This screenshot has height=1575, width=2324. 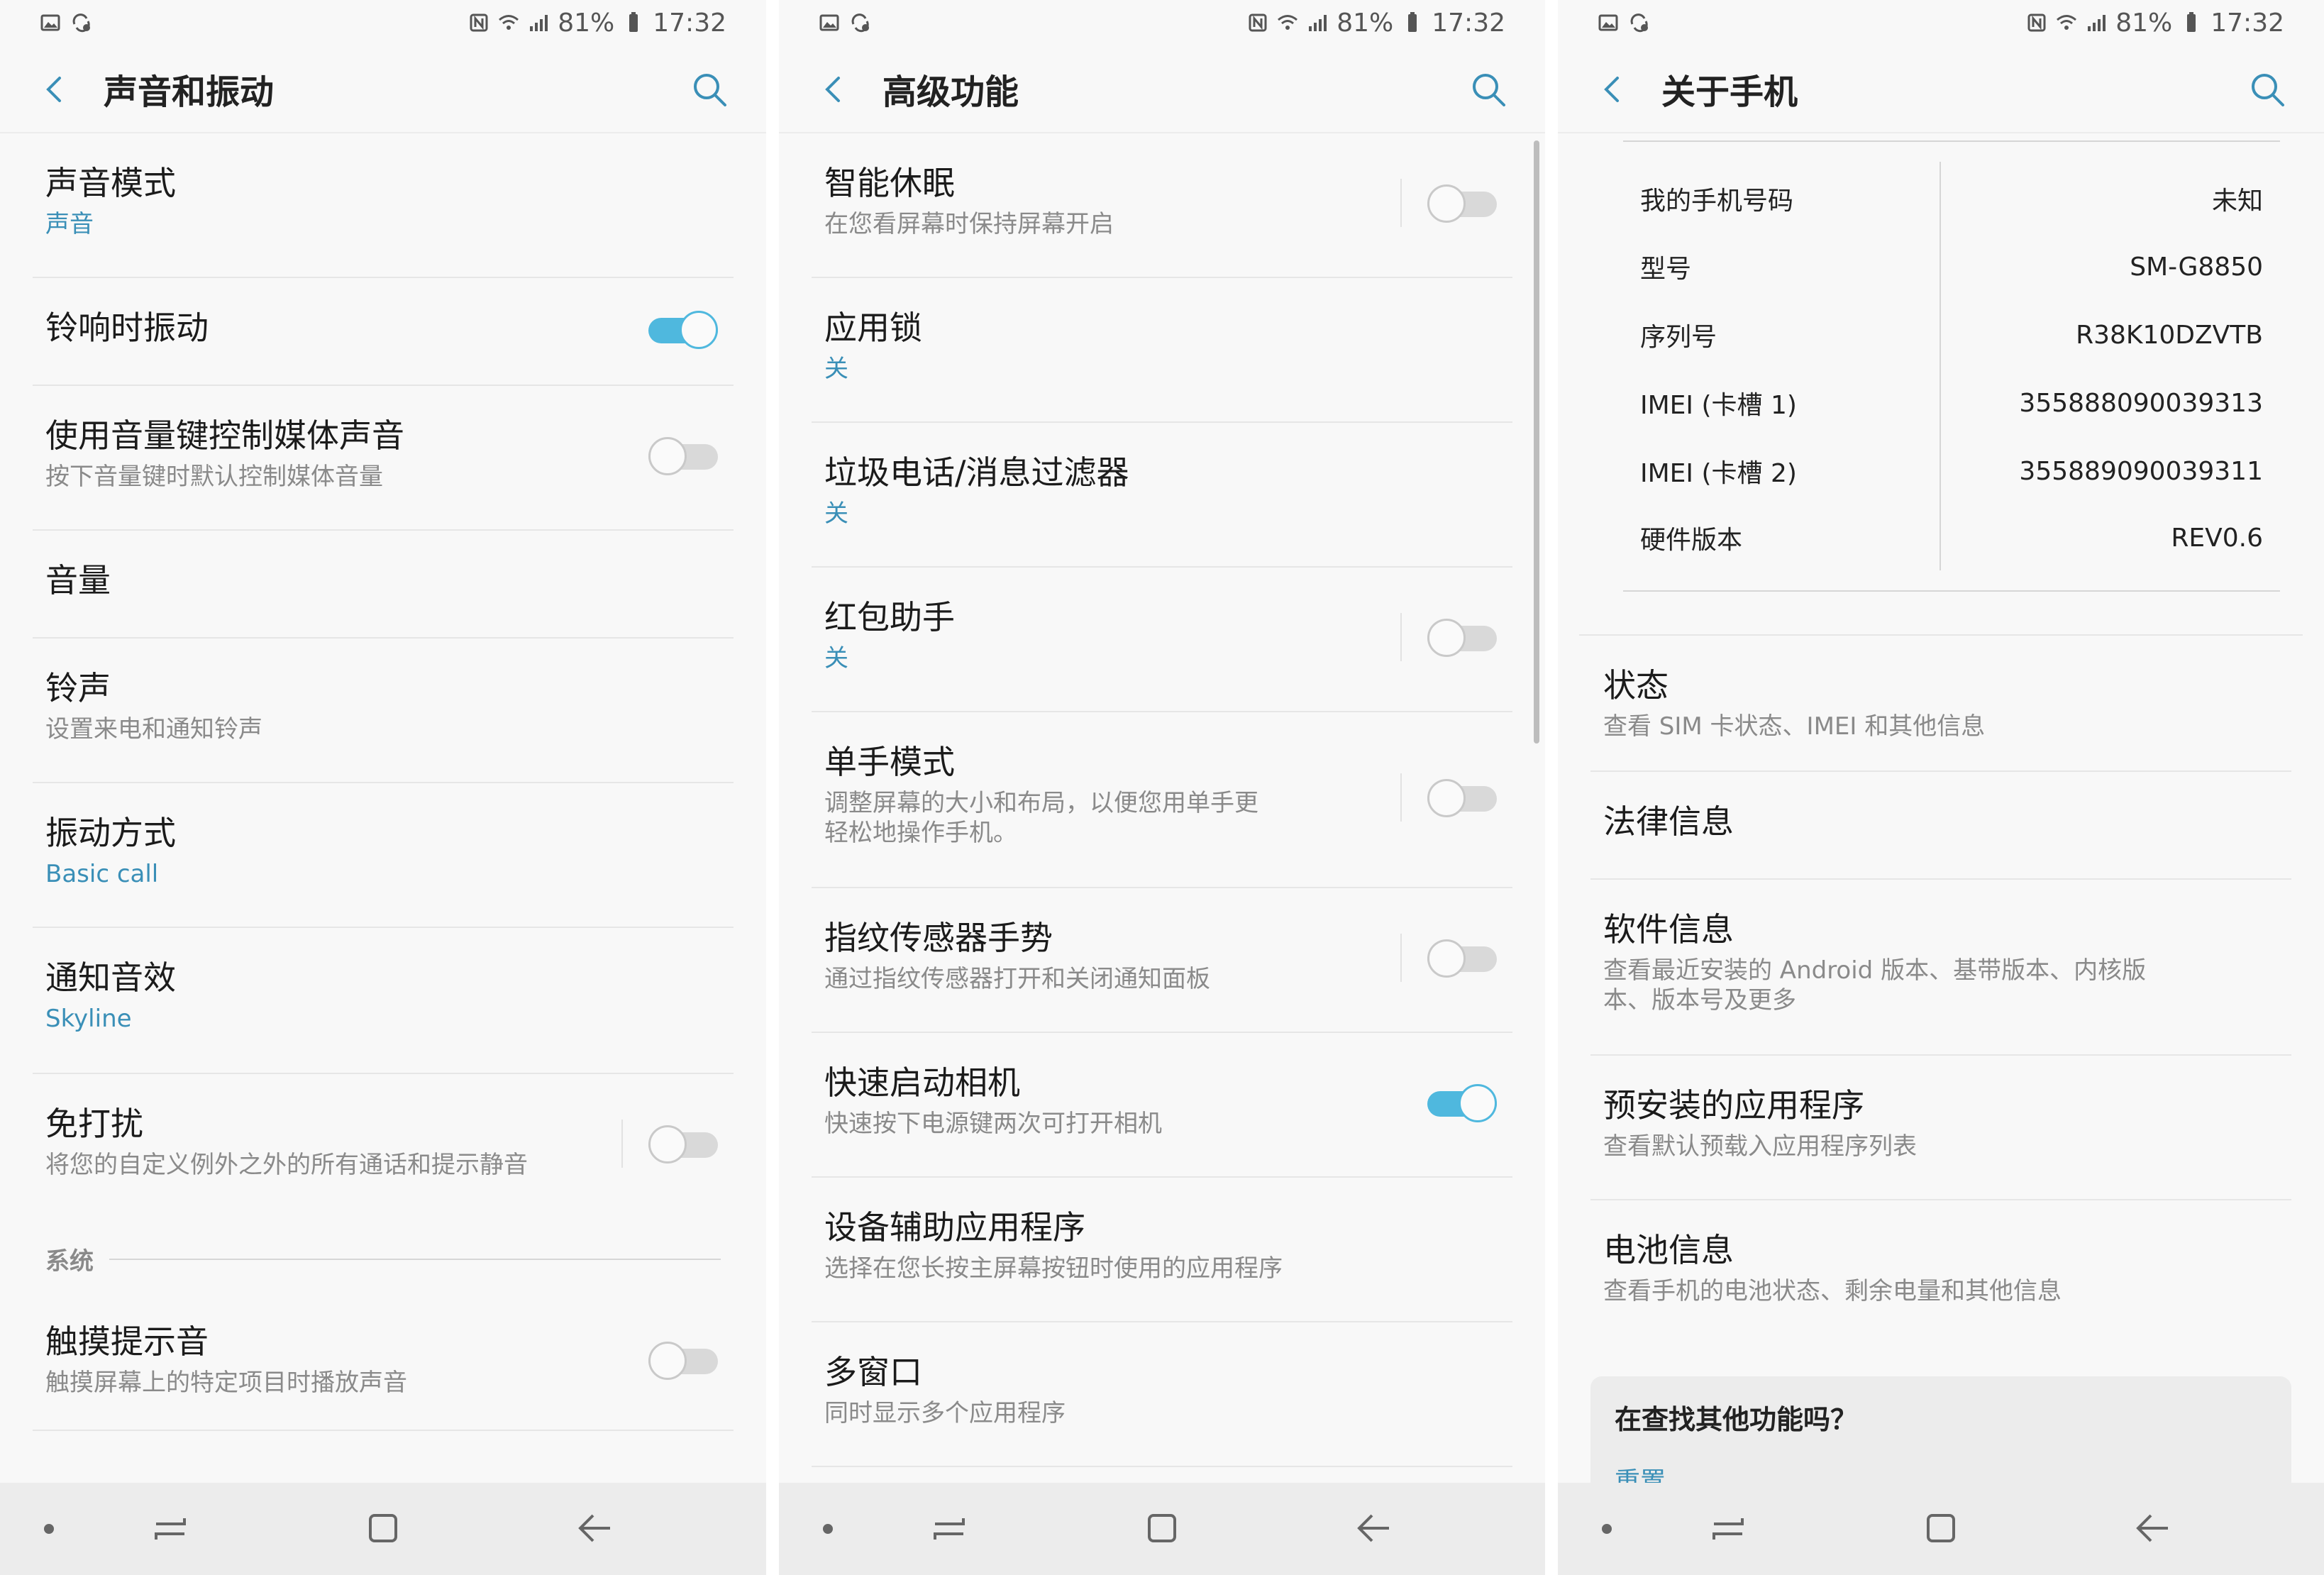 I want to click on info-key: IMEI (卡槽 1), so click(x=1718, y=405).